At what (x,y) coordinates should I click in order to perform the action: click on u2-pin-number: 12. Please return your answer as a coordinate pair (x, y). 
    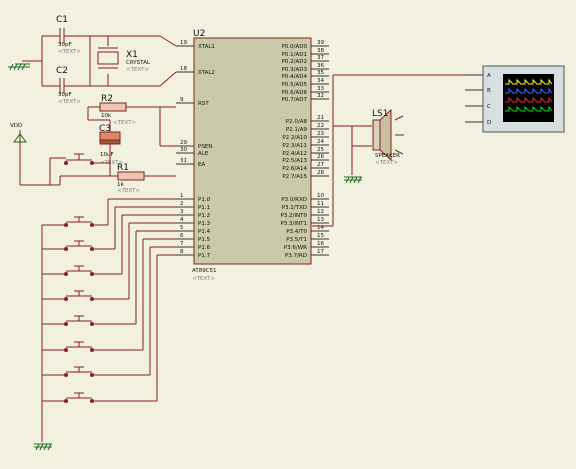
    Looking at the image, I should click on (320, 212).